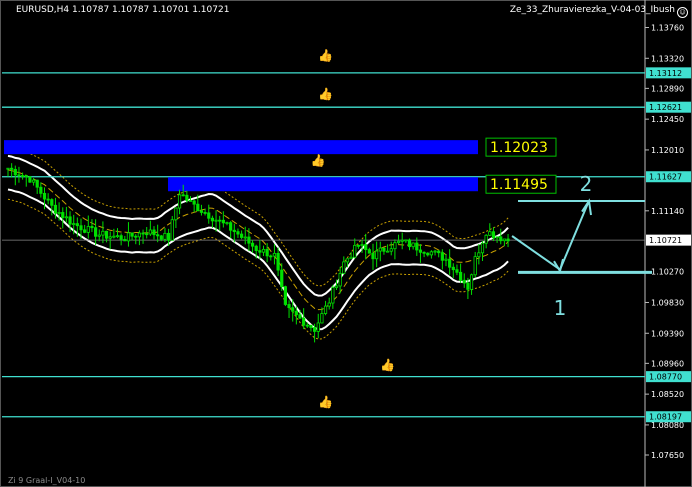 The height and width of the screenshot is (487, 692). What do you see at coordinates (665, 417) in the screenshot?
I see `price-tag-label: 1.08197` at bounding box center [665, 417].